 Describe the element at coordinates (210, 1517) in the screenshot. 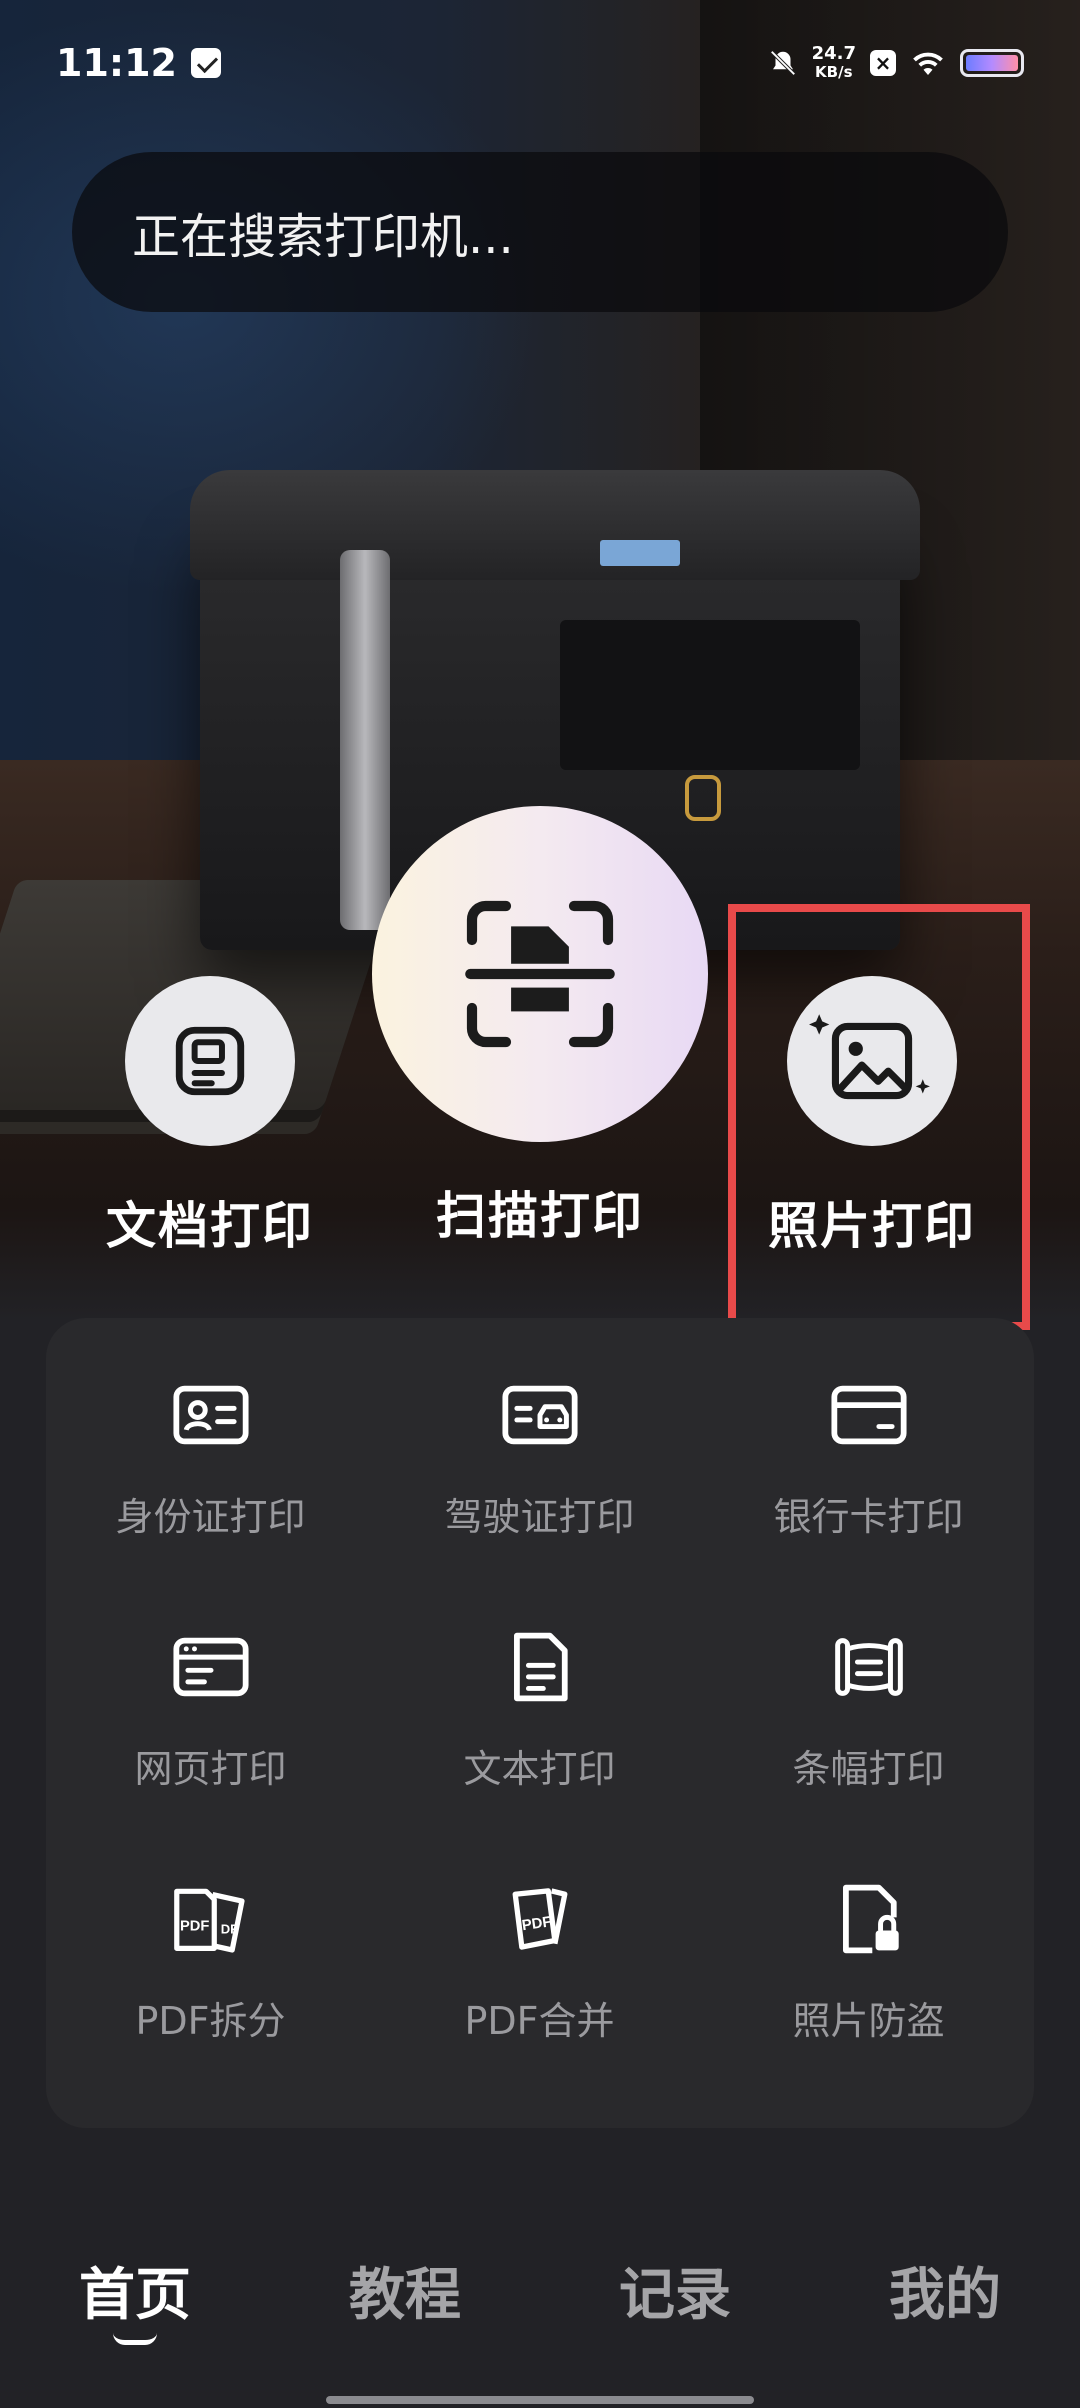

I see `tool-label: 身份证打印` at that location.